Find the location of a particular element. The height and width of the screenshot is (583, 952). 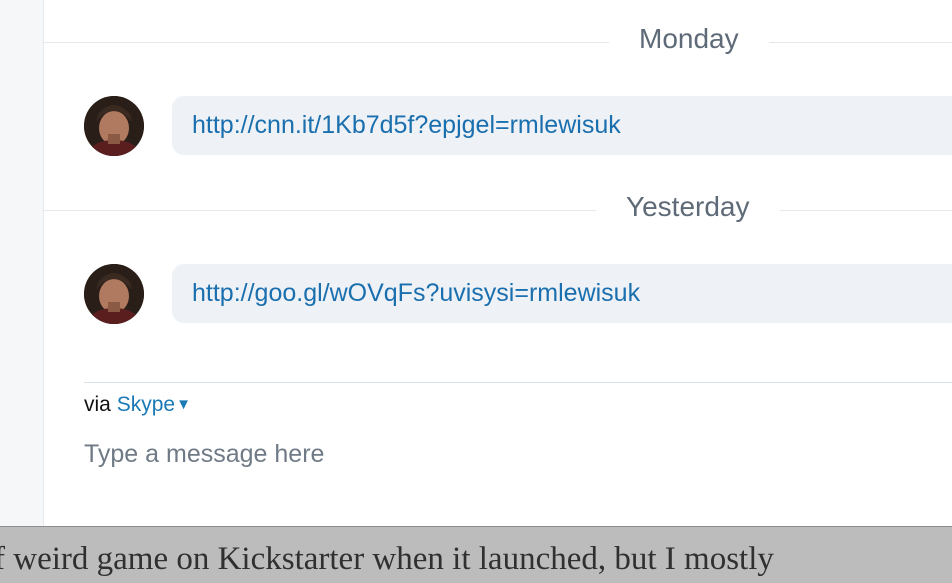

message-bubble: http://goo.gl/wOVqFs?uvisysi=rmlewisuk is located at coordinates (562, 293).